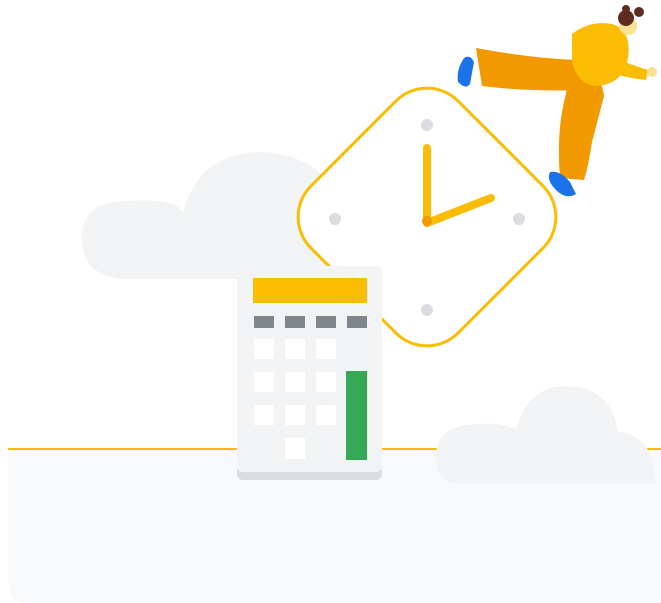  I want to click on calculator-icon, so click(309, 373).